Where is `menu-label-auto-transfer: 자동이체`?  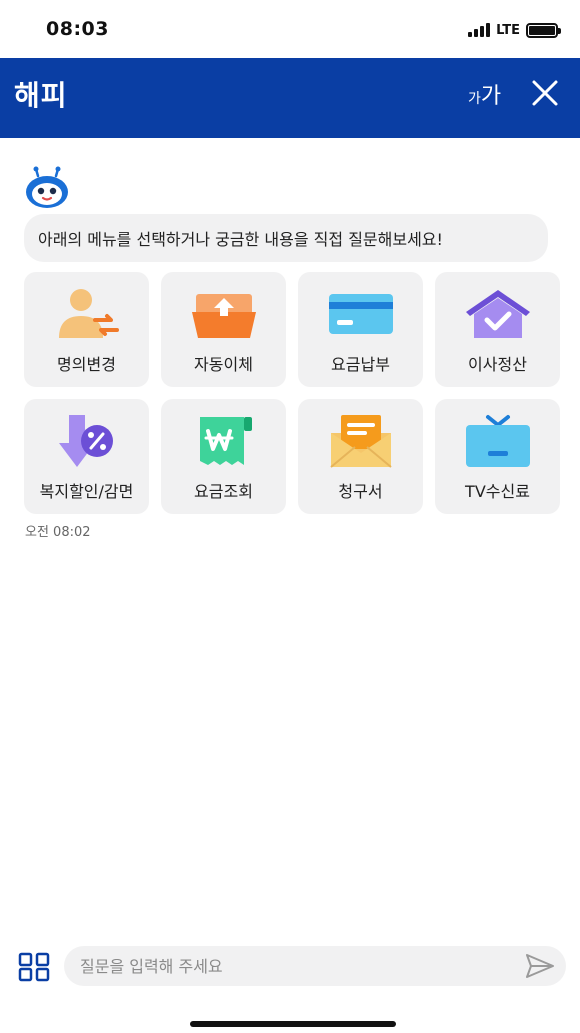 menu-label-auto-transfer: 자동이체 is located at coordinates (223, 364).